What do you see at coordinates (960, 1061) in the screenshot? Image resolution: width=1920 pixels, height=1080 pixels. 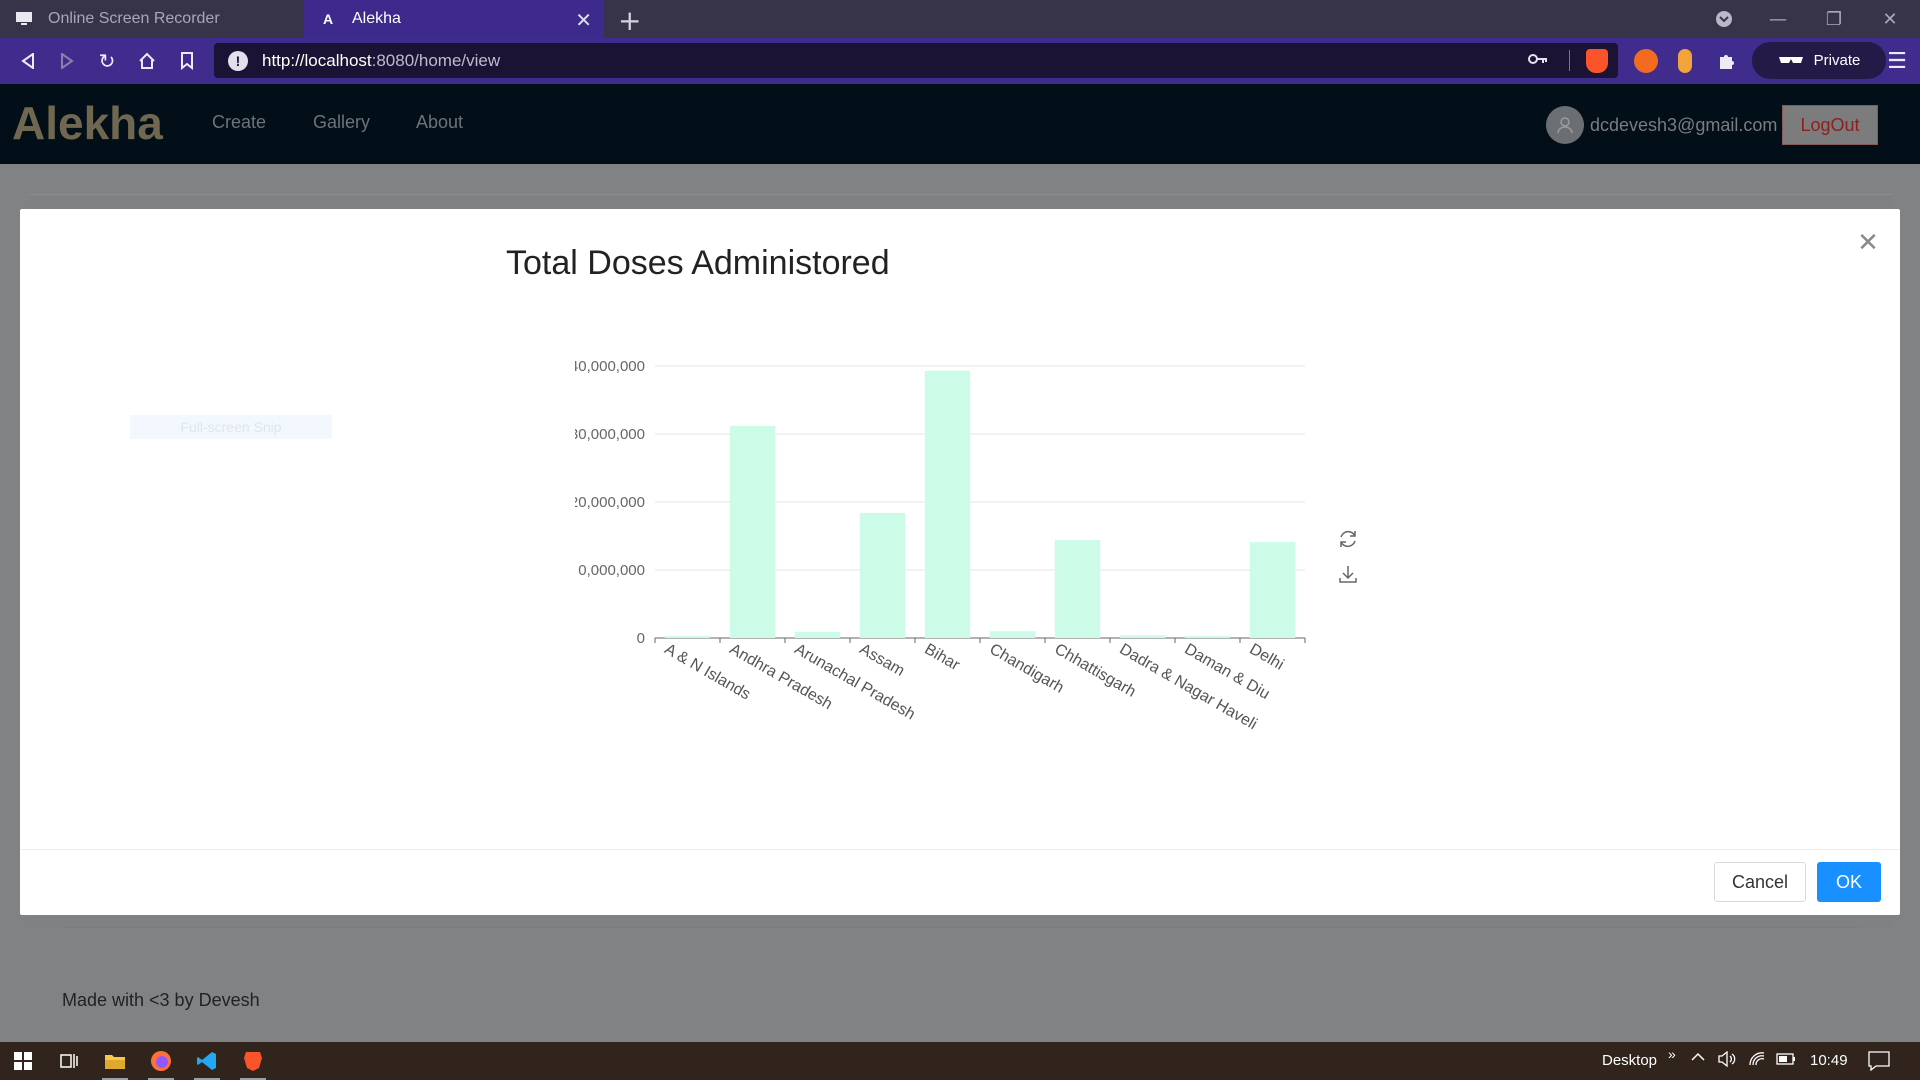 I see `windows-taskbar: Desktop » 10:49` at bounding box center [960, 1061].